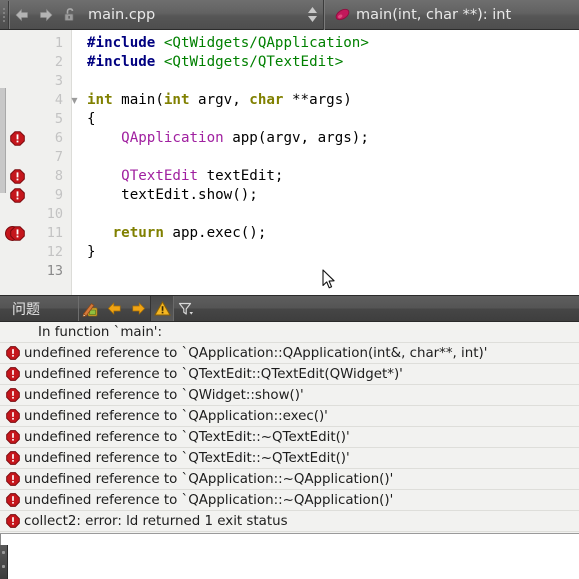 The image size is (579, 579). What do you see at coordinates (289, 556) in the screenshot?
I see `status-area` at bounding box center [289, 556].